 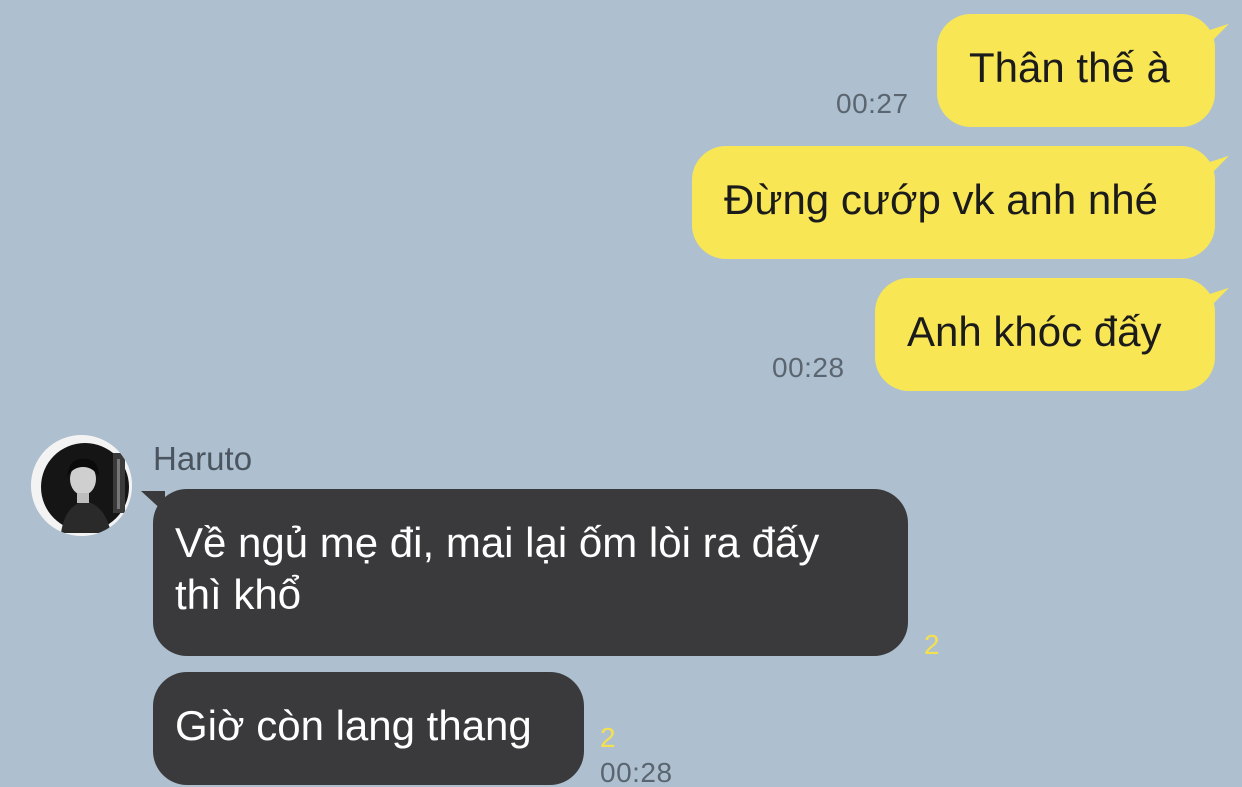 What do you see at coordinates (941, 199) in the screenshot?
I see `message-text: Đừng cướp vk anh nhé` at bounding box center [941, 199].